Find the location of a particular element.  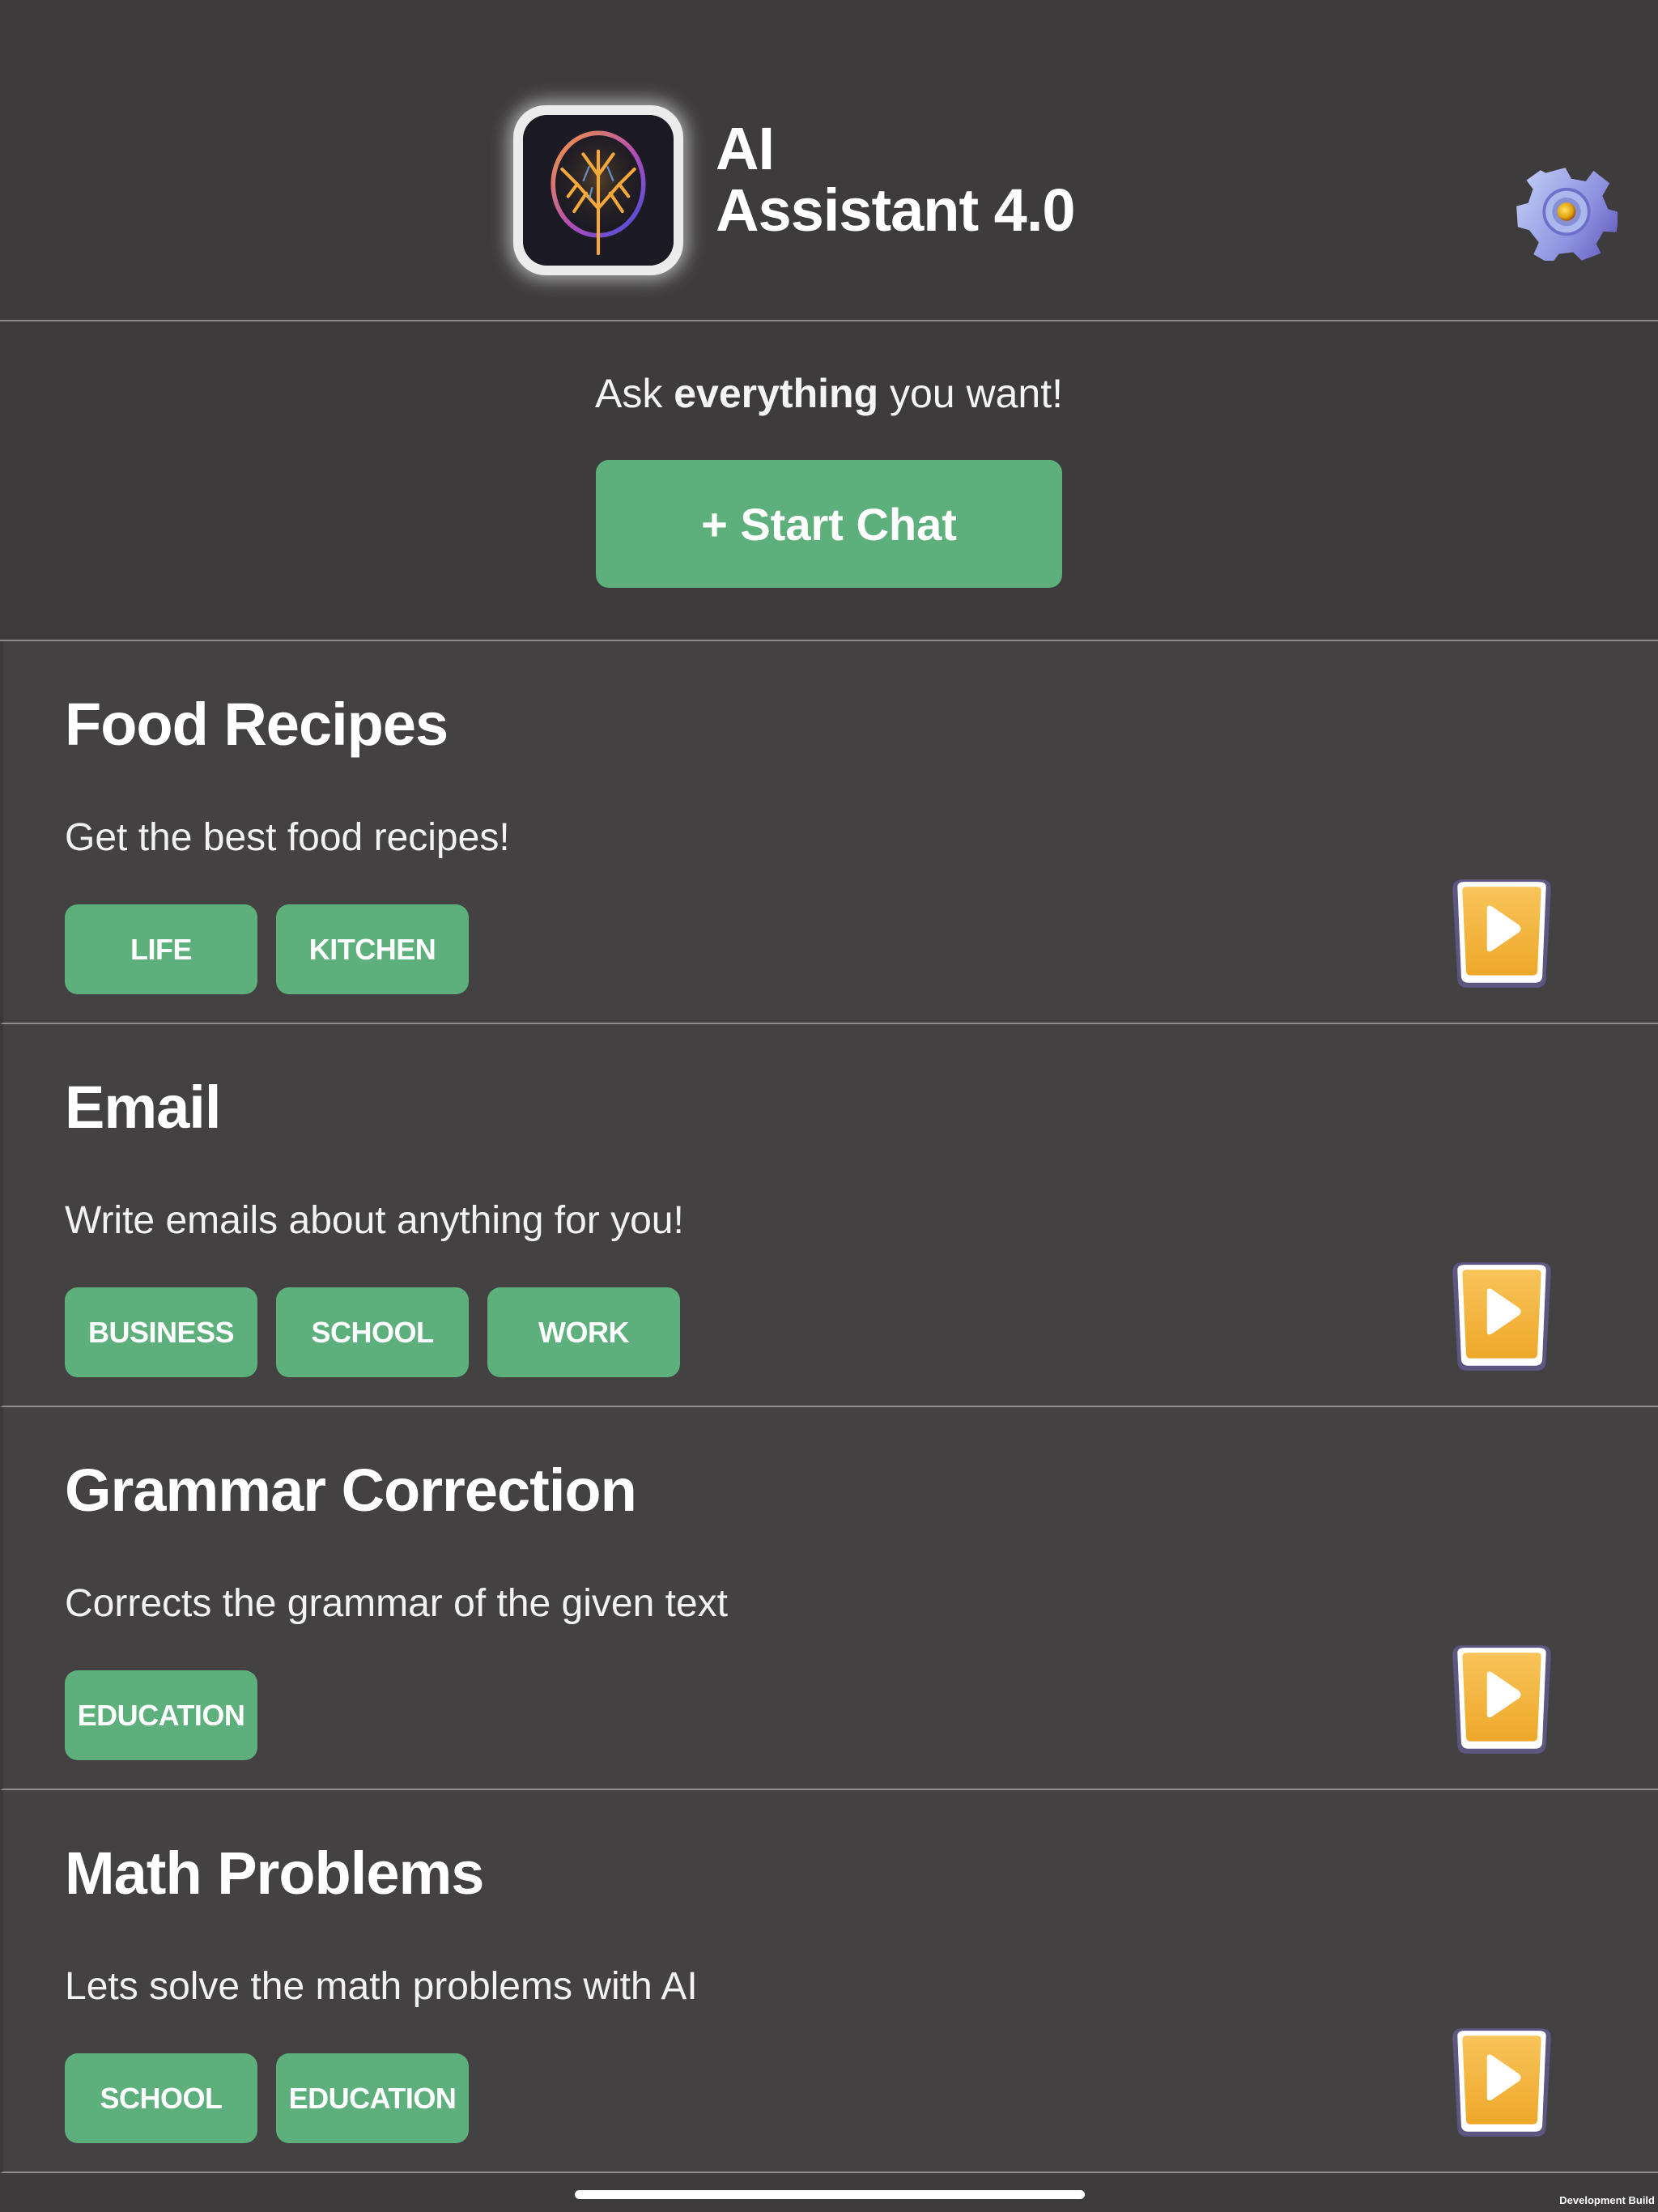

tagline-post: you want! is located at coordinates (970, 393).